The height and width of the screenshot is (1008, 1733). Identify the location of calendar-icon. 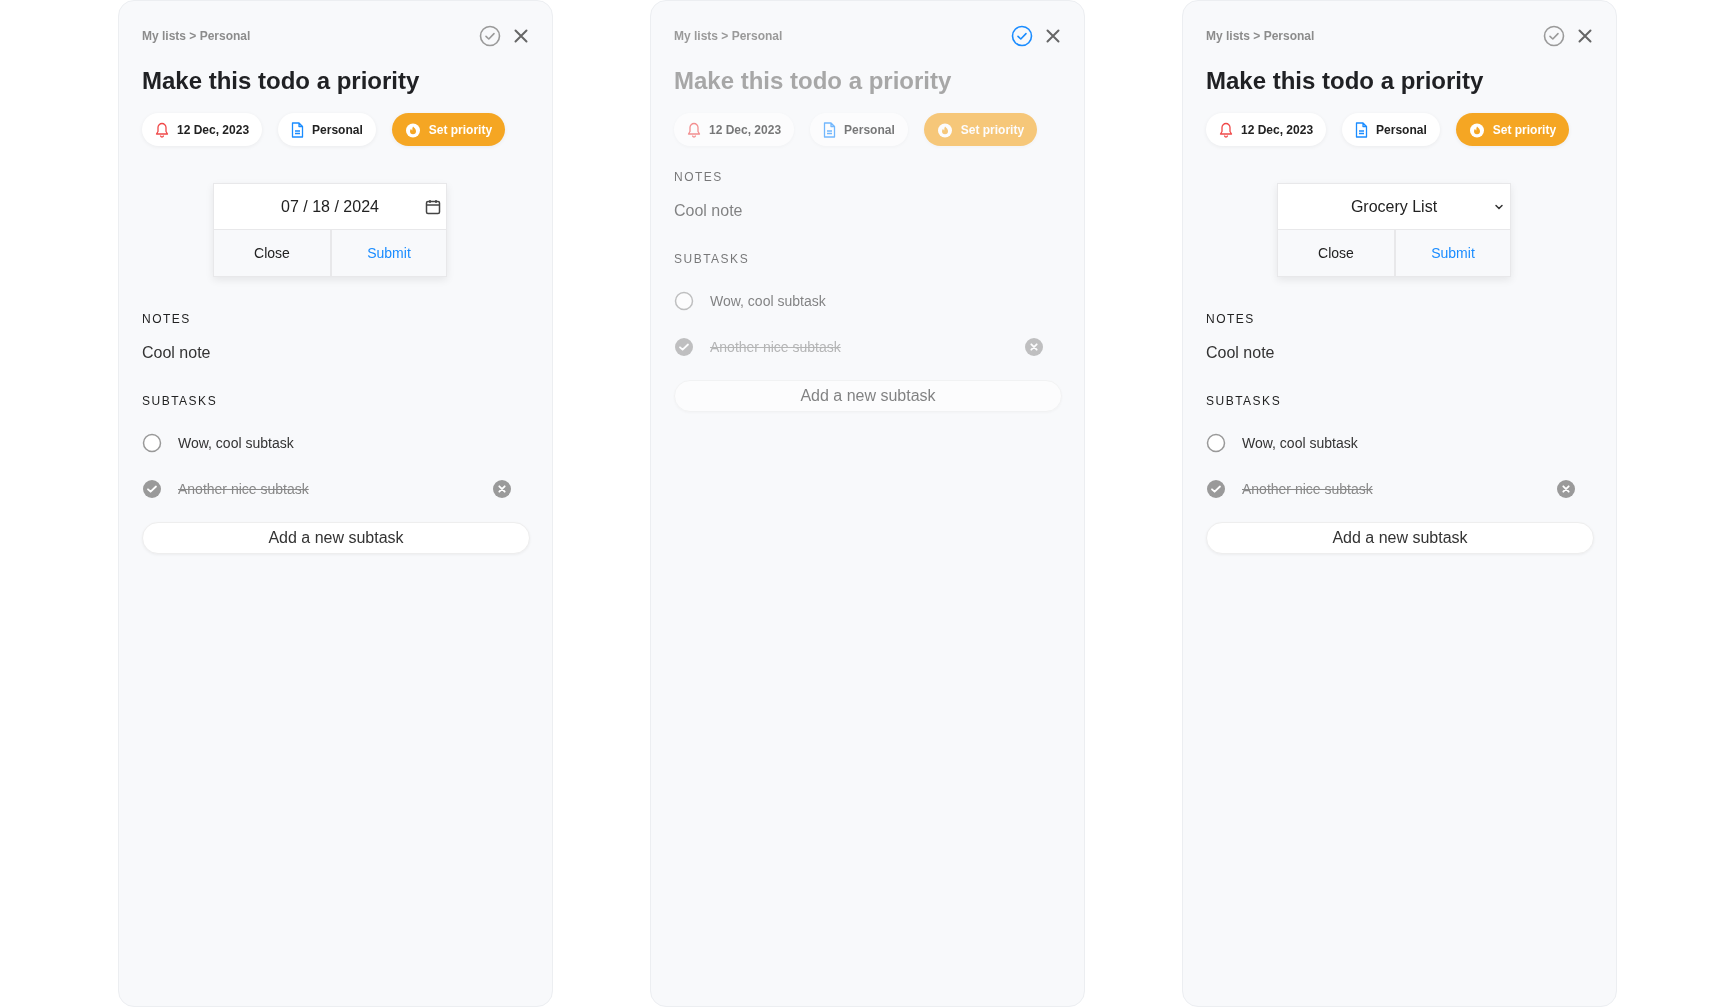
(433, 206).